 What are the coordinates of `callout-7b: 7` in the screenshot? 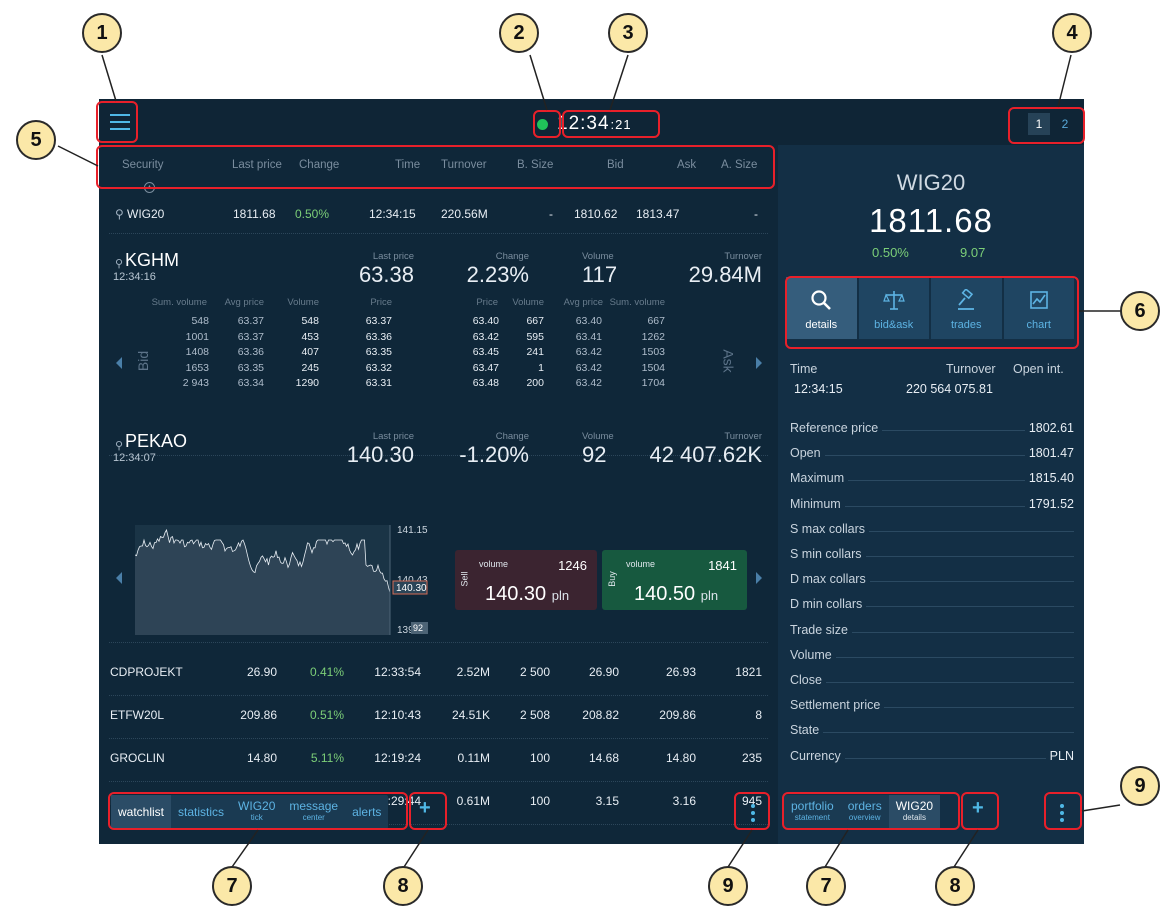 It's located at (826, 886).